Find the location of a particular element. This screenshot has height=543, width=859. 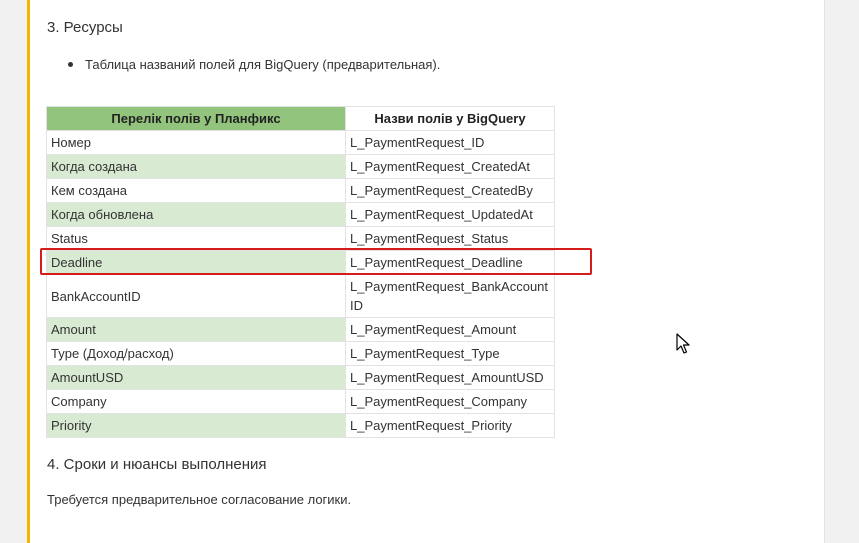

planfix-field-cell: Когда создана is located at coordinates (196, 166).